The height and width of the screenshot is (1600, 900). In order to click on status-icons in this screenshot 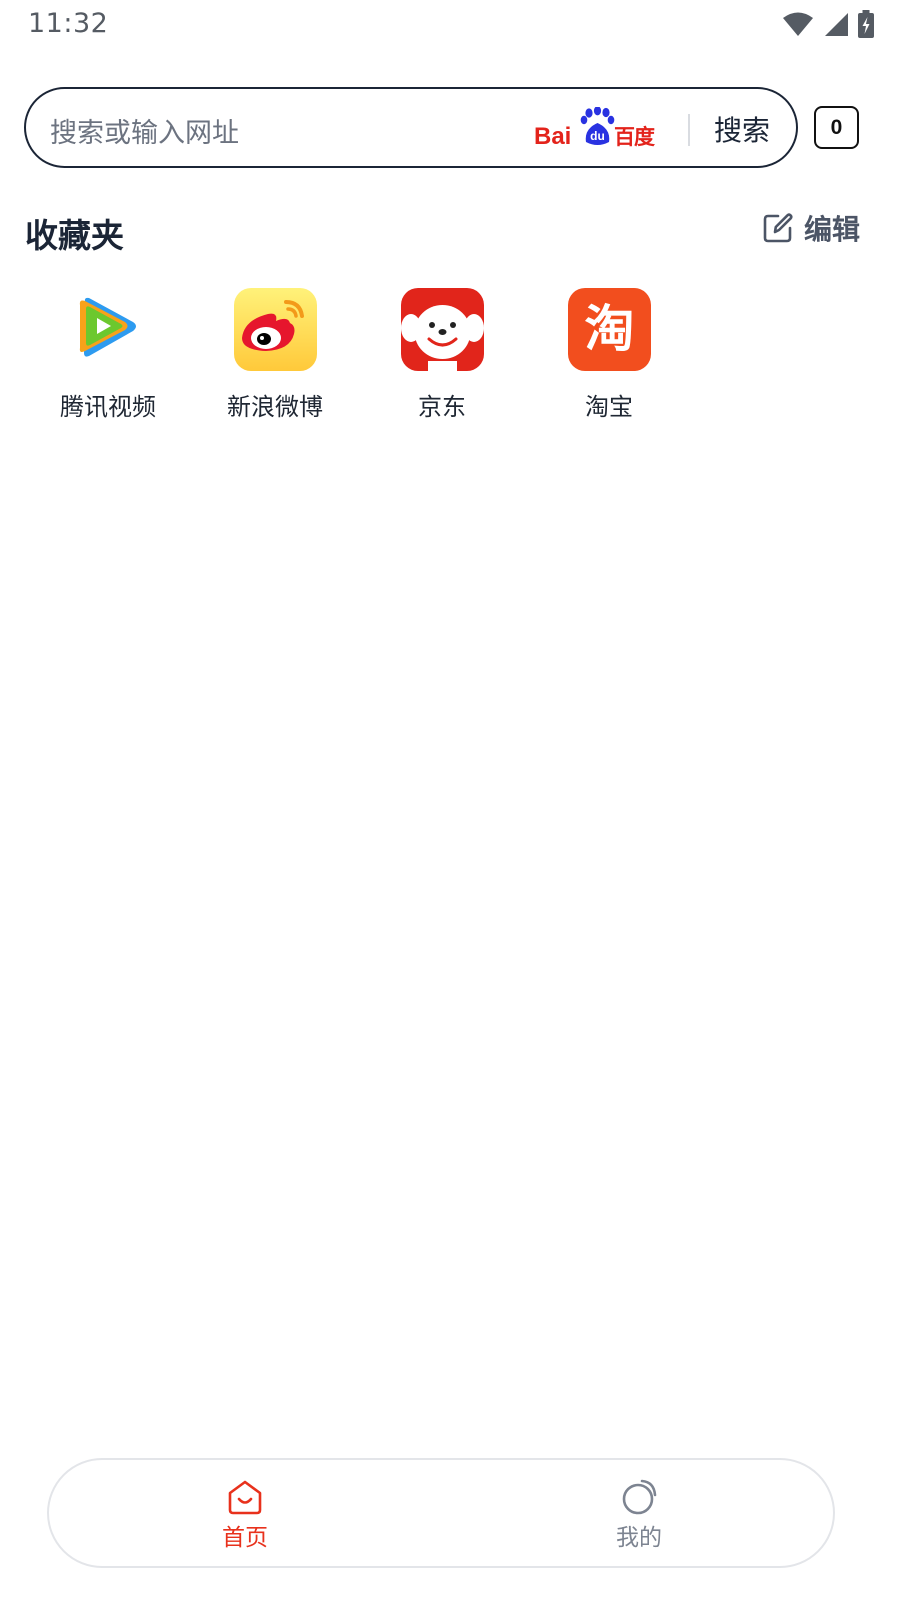, I will do `click(828, 24)`.